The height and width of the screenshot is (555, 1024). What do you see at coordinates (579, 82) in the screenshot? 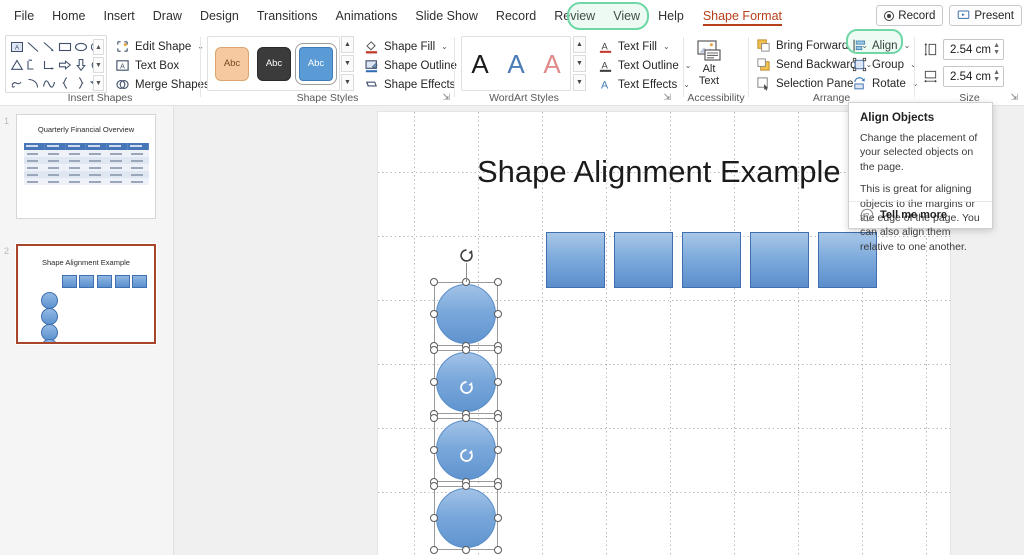
I see `wordart-more-icon: ▼` at bounding box center [579, 82].